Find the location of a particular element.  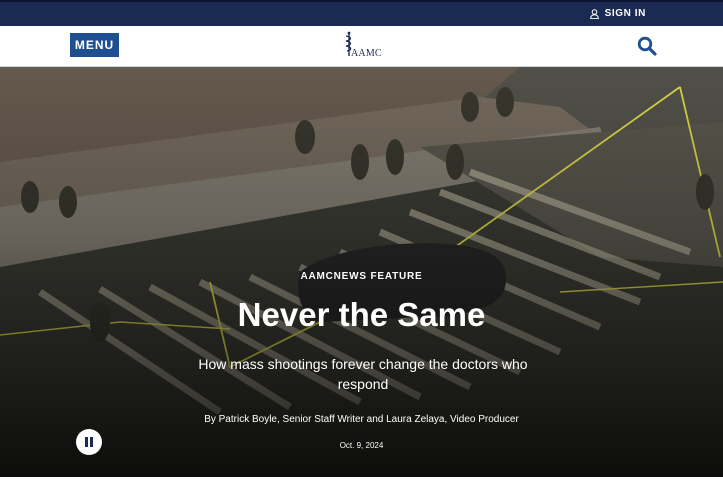

hero-title: Never the Same is located at coordinates (361, 314).